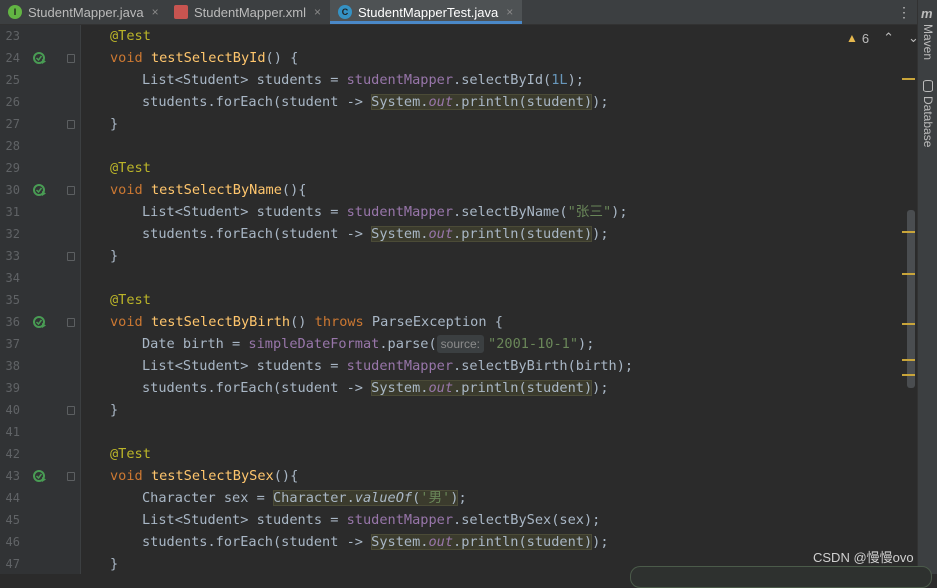  Describe the element at coordinates (345, 12) in the screenshot. I see `class-icon: C` at that location.